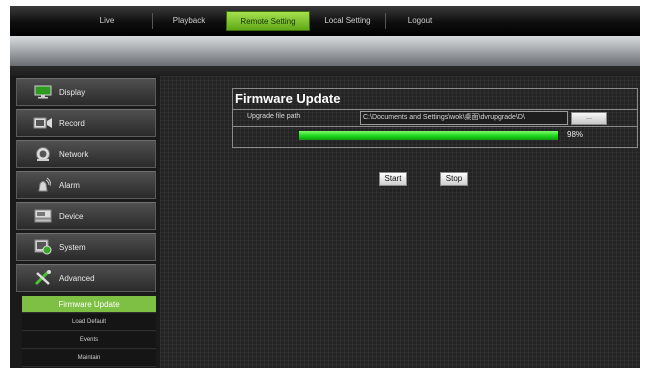 The image size is (649, 370). I want to click on tab-logout: Logout, so click(420, 21).